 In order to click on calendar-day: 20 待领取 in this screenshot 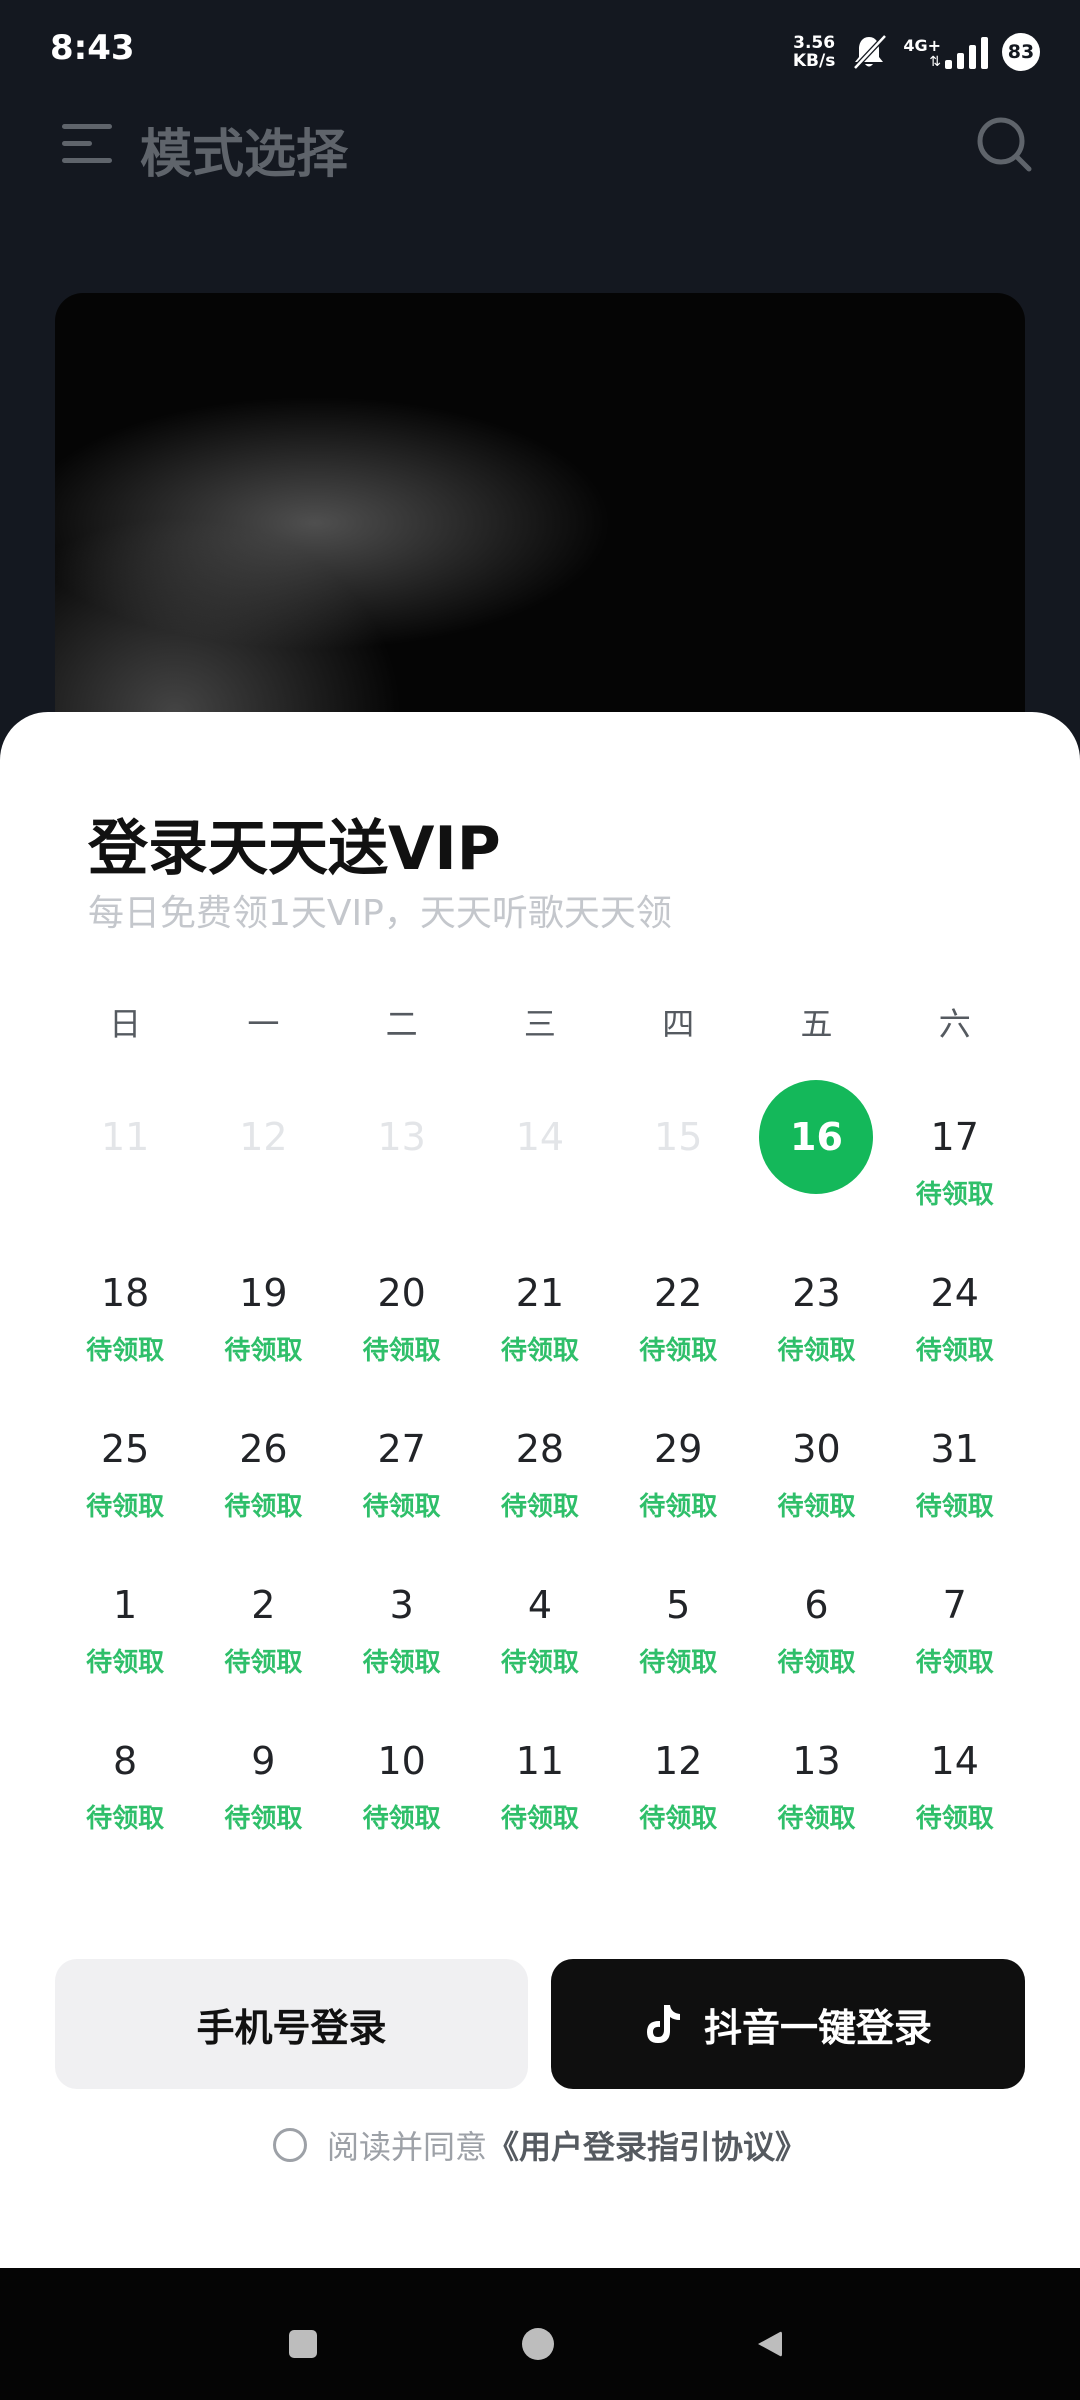, I will do `click(402, 1326)`.